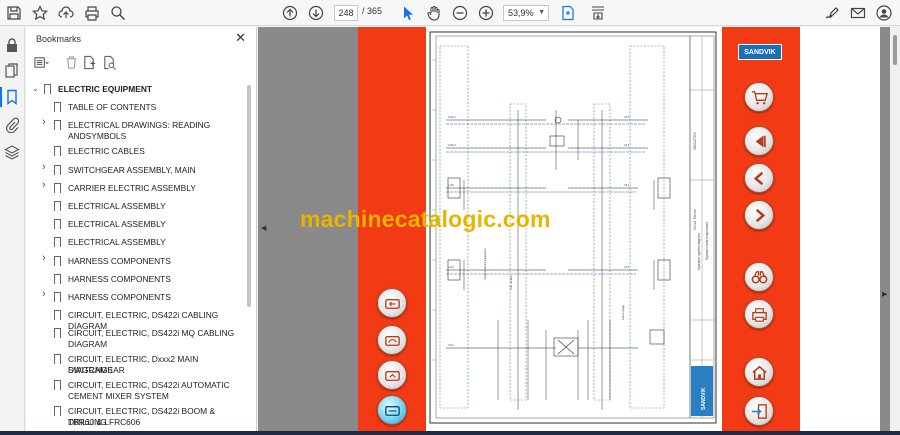  Describe the element at coordinates (884, 13) in the screenshot. I see `account-icon` at that location.